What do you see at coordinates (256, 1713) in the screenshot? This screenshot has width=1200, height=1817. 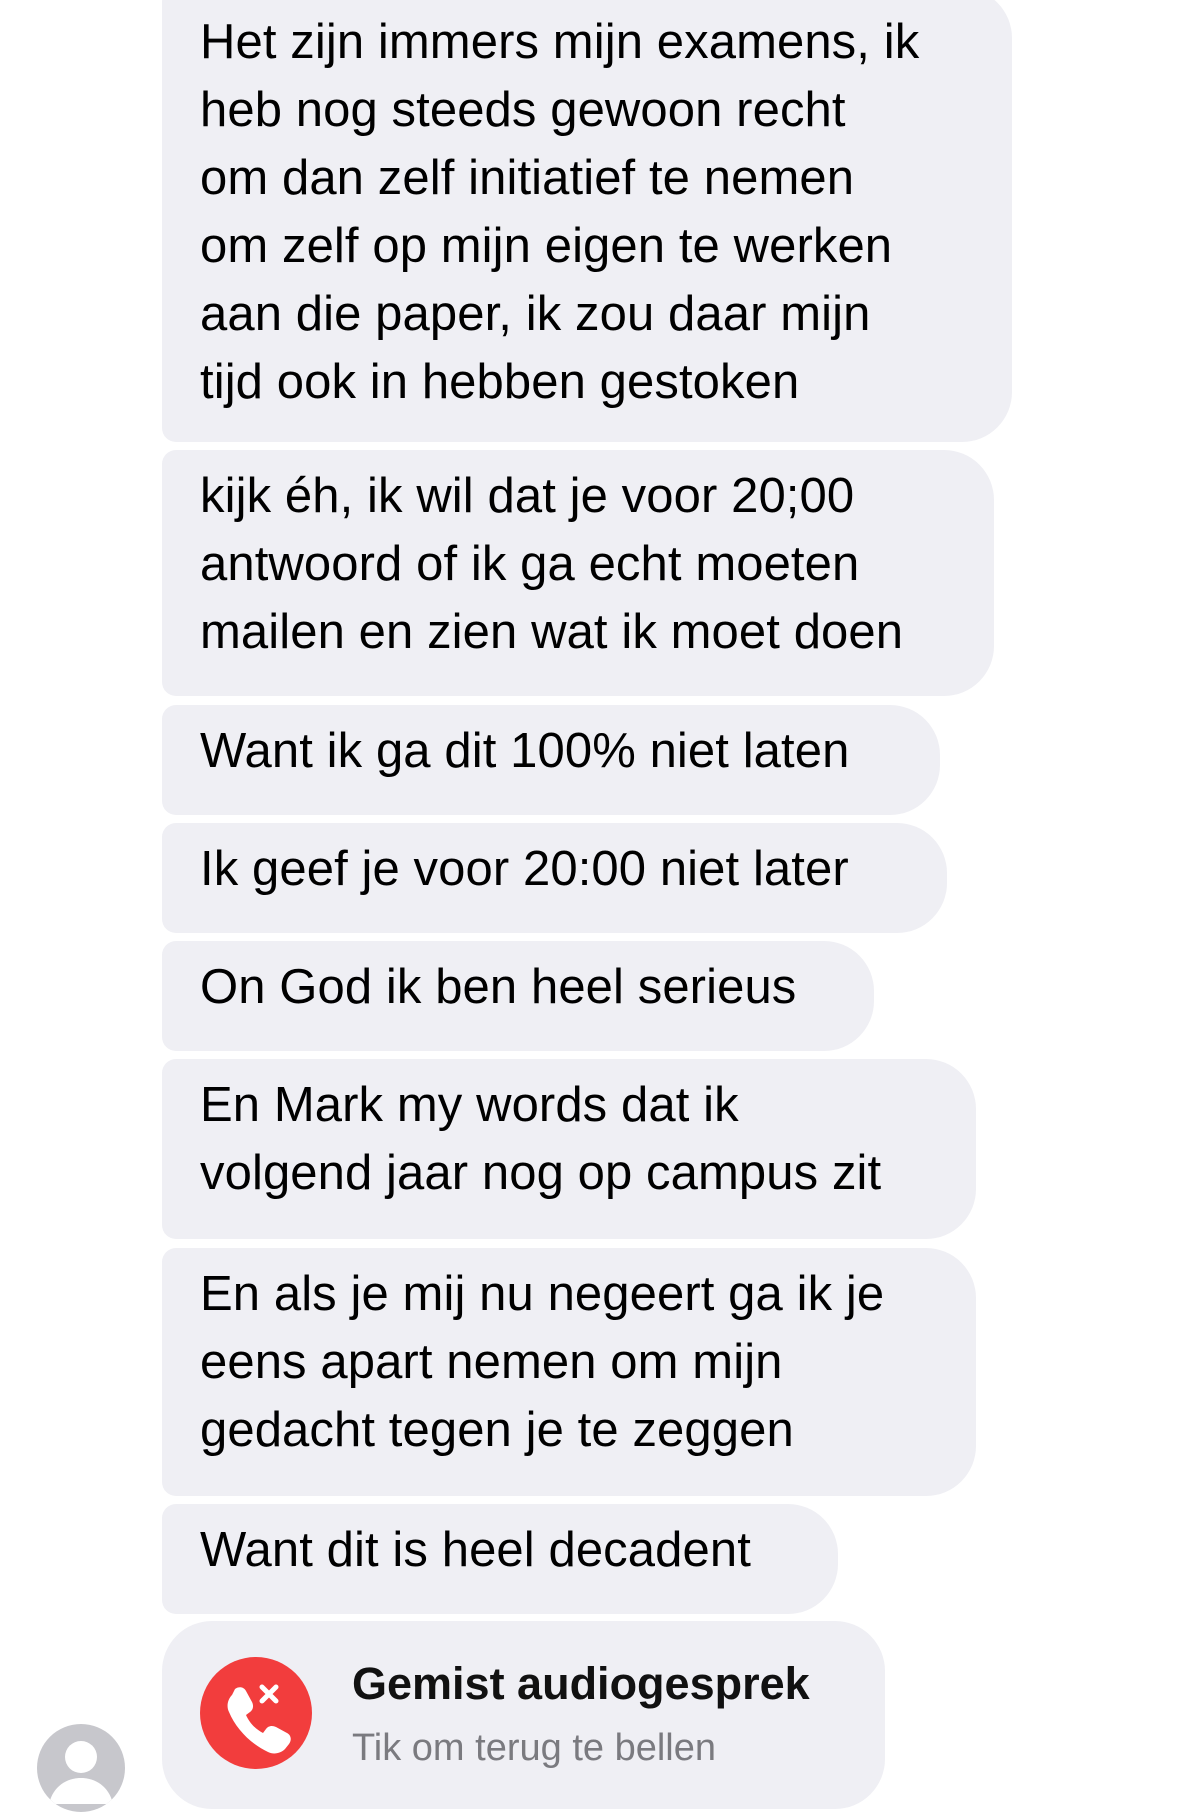 I see `missed-call-icon` at bounding box center [256, 1713].